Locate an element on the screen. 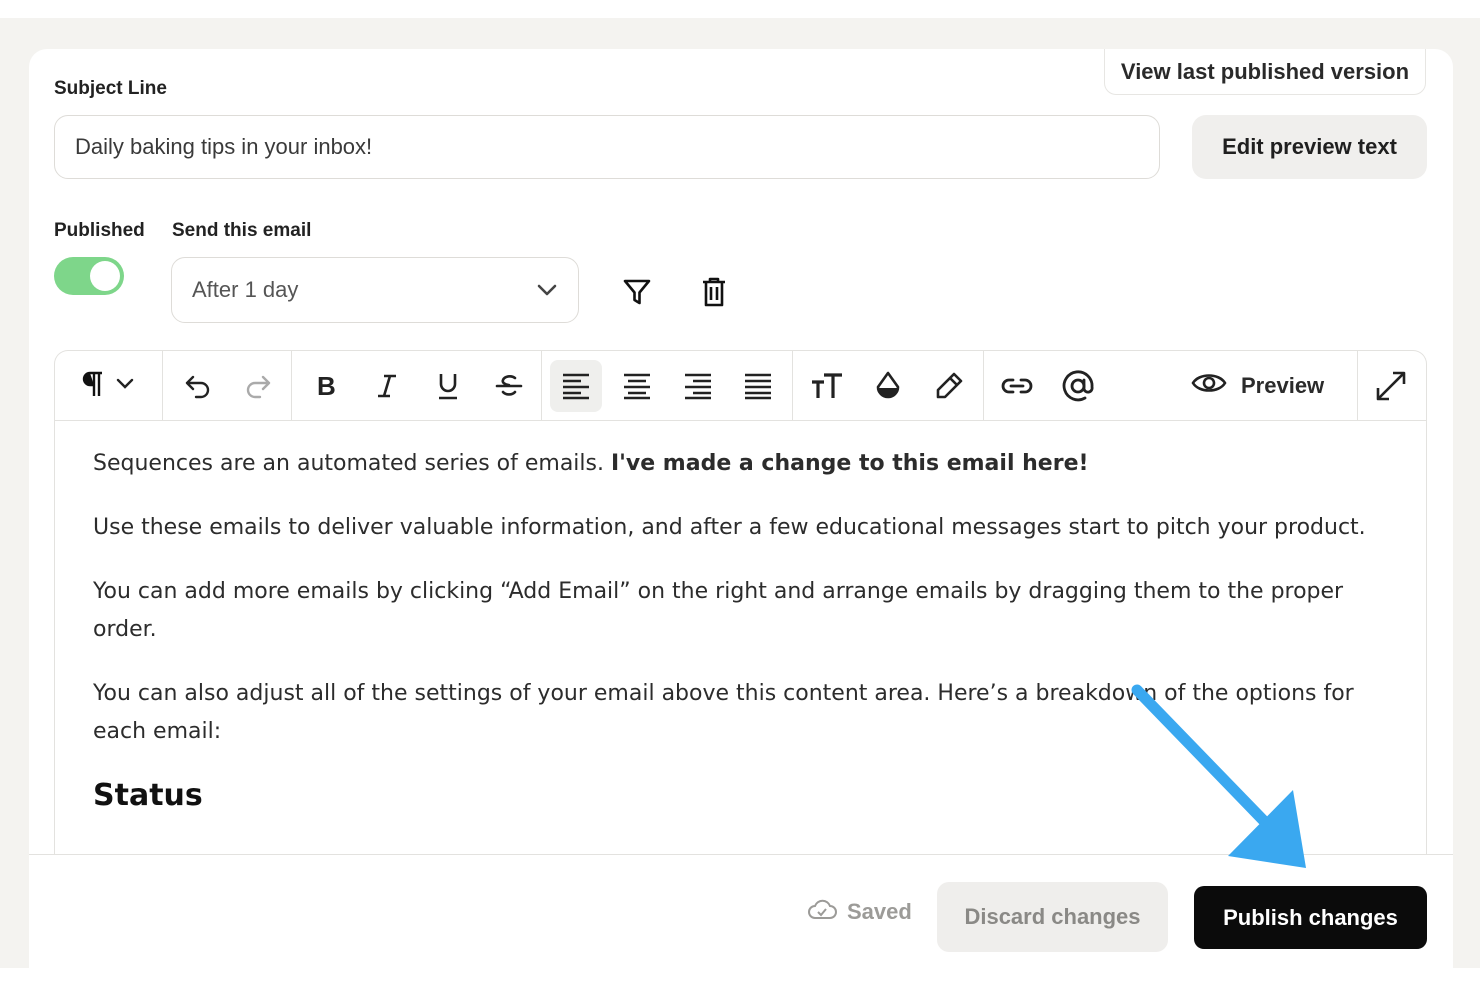 This screenshot has height=987, width=1480. expand-icon is located at coordinates (1391, 386).